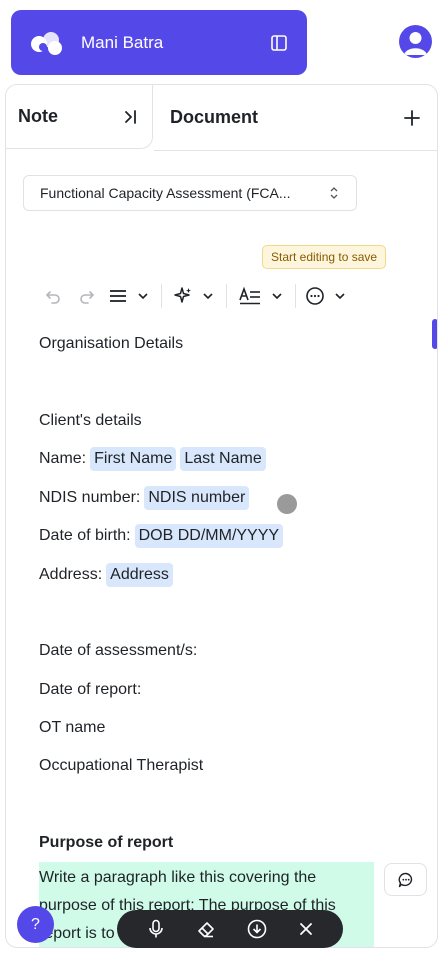  What do you see at coordinates (85, 536) in the screenshot?
I see `dob-label: Date of birth:` at bounding box center [85, 536].